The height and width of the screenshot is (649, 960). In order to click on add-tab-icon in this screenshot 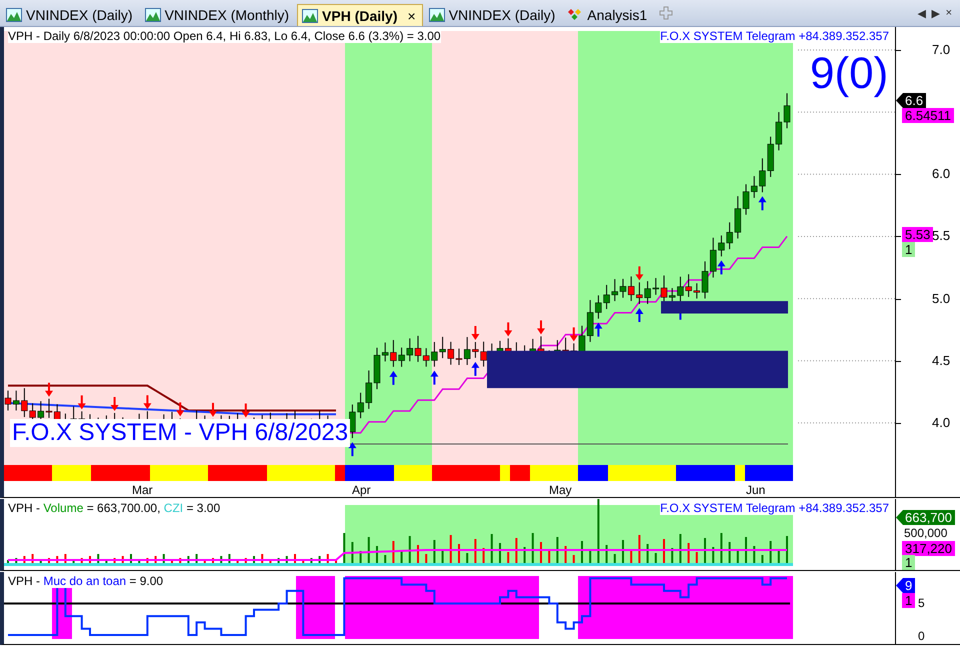, I will do `click(666, 13)`.